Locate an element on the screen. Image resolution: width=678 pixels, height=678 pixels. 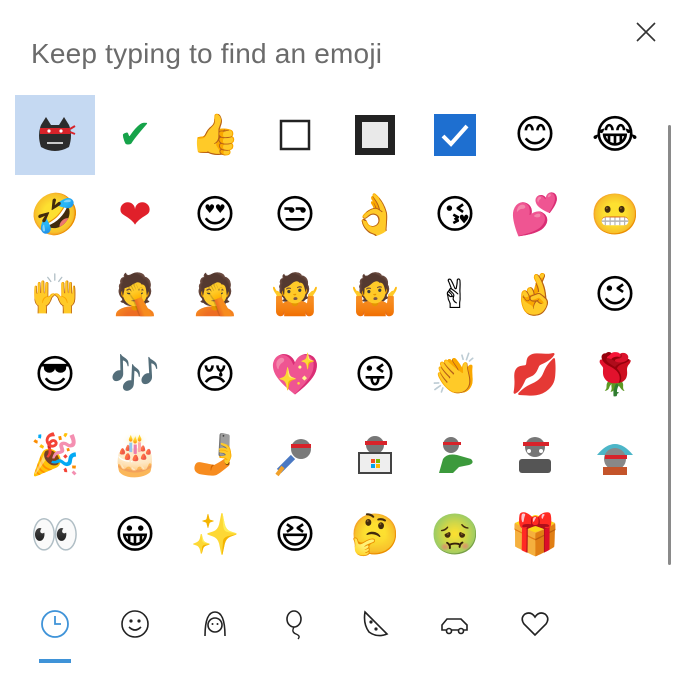
emoji-cell: 🎁 is located at coordinates (535, 535).